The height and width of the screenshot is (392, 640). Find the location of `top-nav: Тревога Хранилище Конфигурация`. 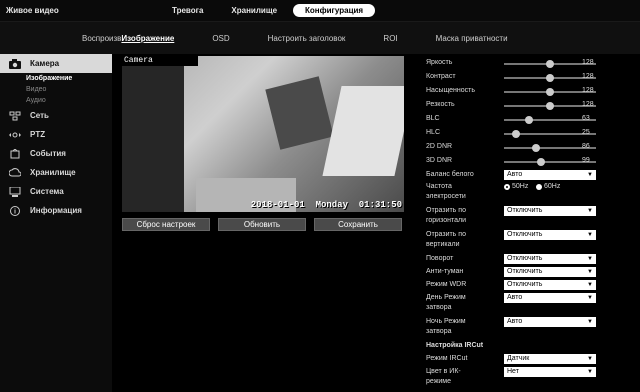

top-nav: Тревога Хранилище Конфигурация is located at coordinates (268, 10).